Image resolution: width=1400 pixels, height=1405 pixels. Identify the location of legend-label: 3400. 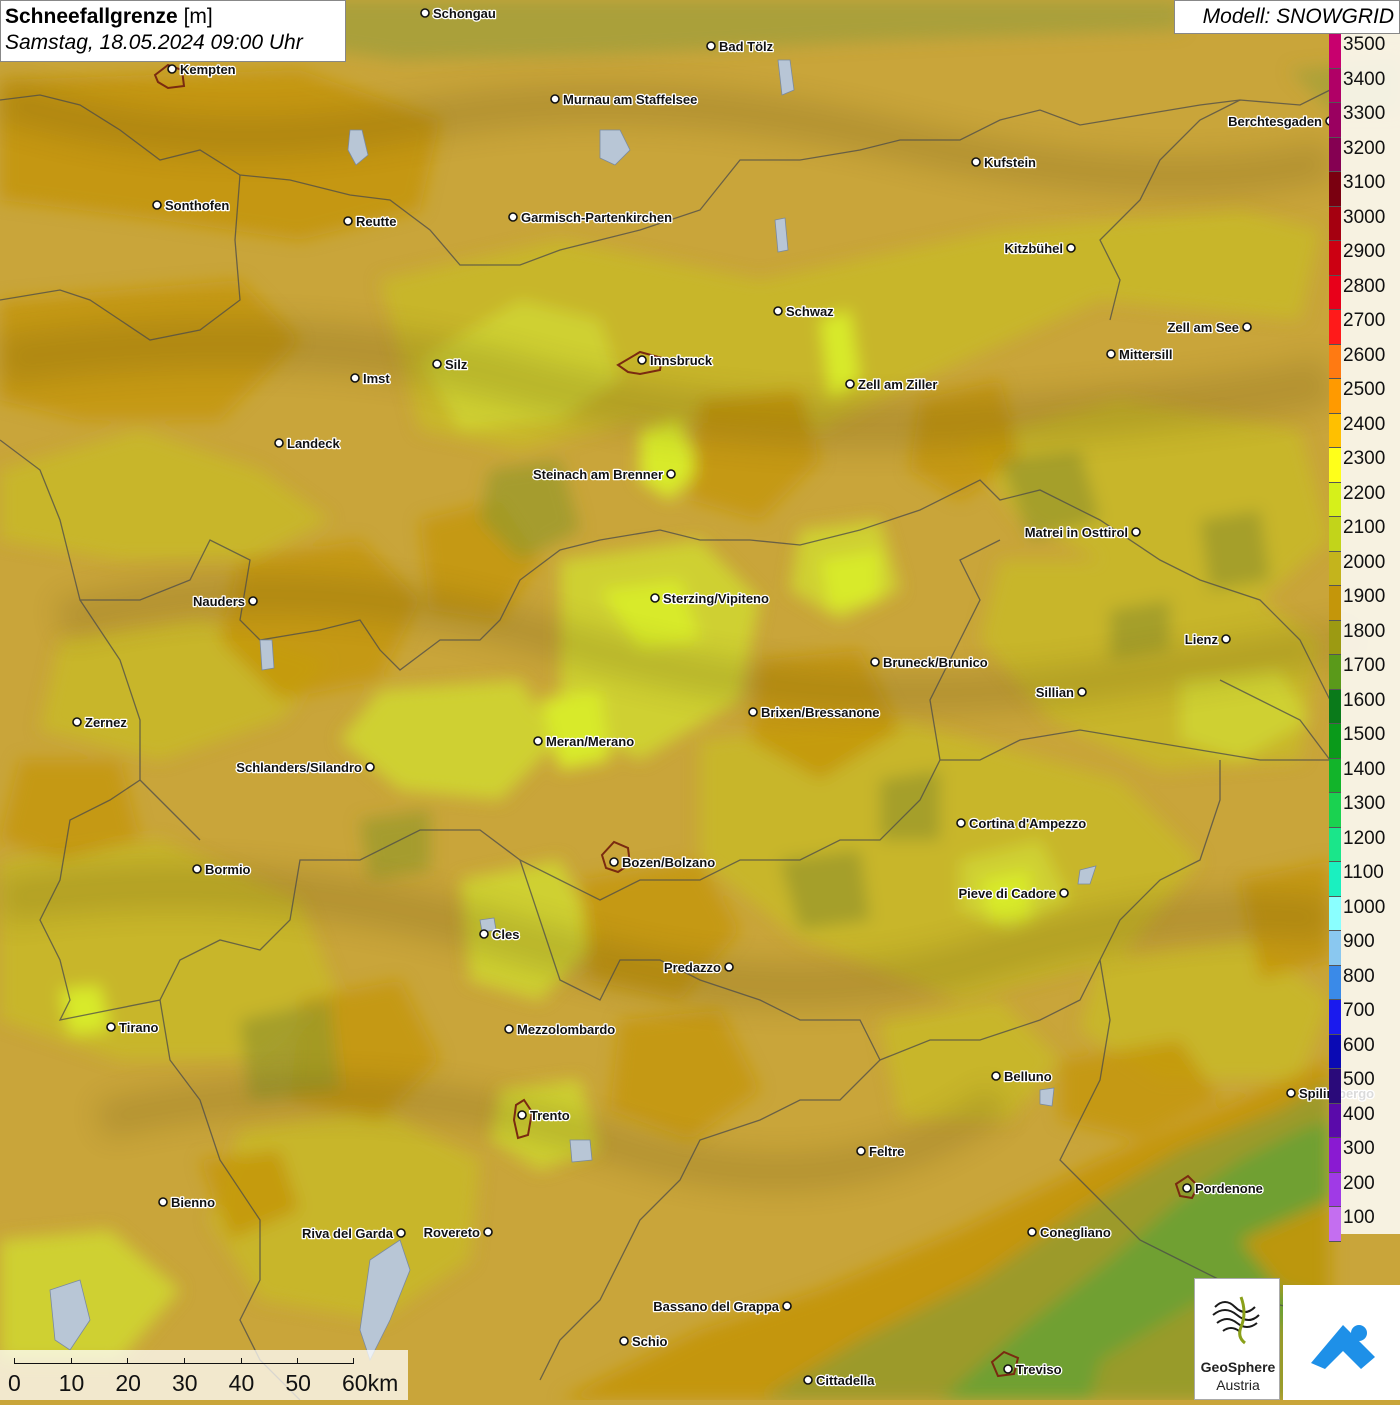
(1364, 79).